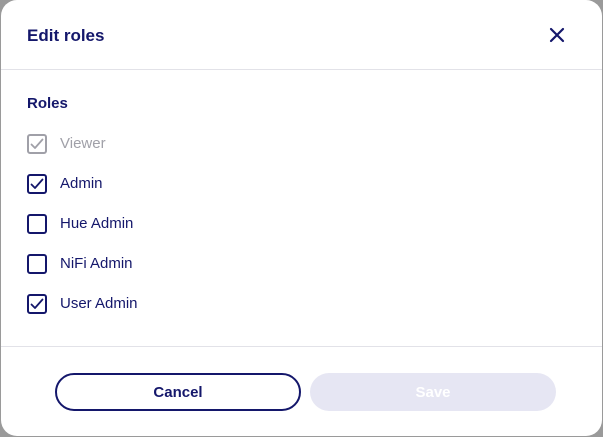  What do you see at coordinates (37, 264) in the screenshot?
I see `nifi-admin-checkbox` at bounding box center [37, 264].